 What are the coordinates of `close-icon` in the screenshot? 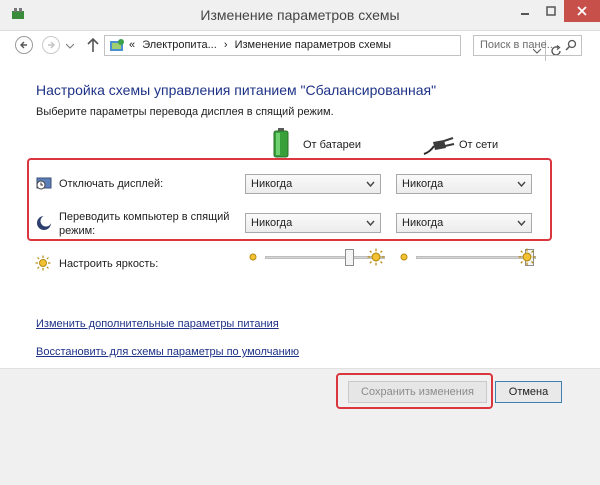 It's located at (582, 11).